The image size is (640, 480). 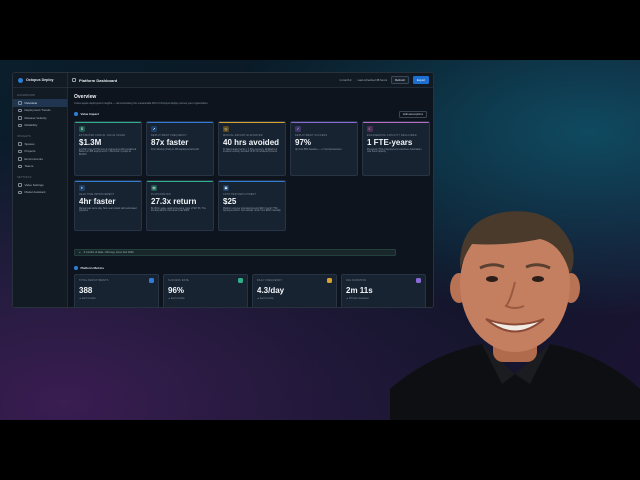 What do you see at coordinates (270, 280) in the screenshot?
I see `metric-label: Daily frequency` at bounding box center [270, 280].